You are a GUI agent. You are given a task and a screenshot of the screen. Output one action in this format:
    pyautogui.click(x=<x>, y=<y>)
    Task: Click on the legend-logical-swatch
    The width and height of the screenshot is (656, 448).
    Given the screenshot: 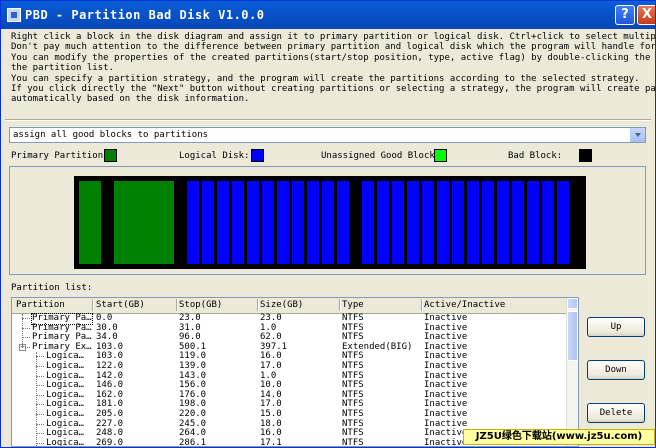 What is the action you would take?
    pyautogui.click(x=257, y=155)
    